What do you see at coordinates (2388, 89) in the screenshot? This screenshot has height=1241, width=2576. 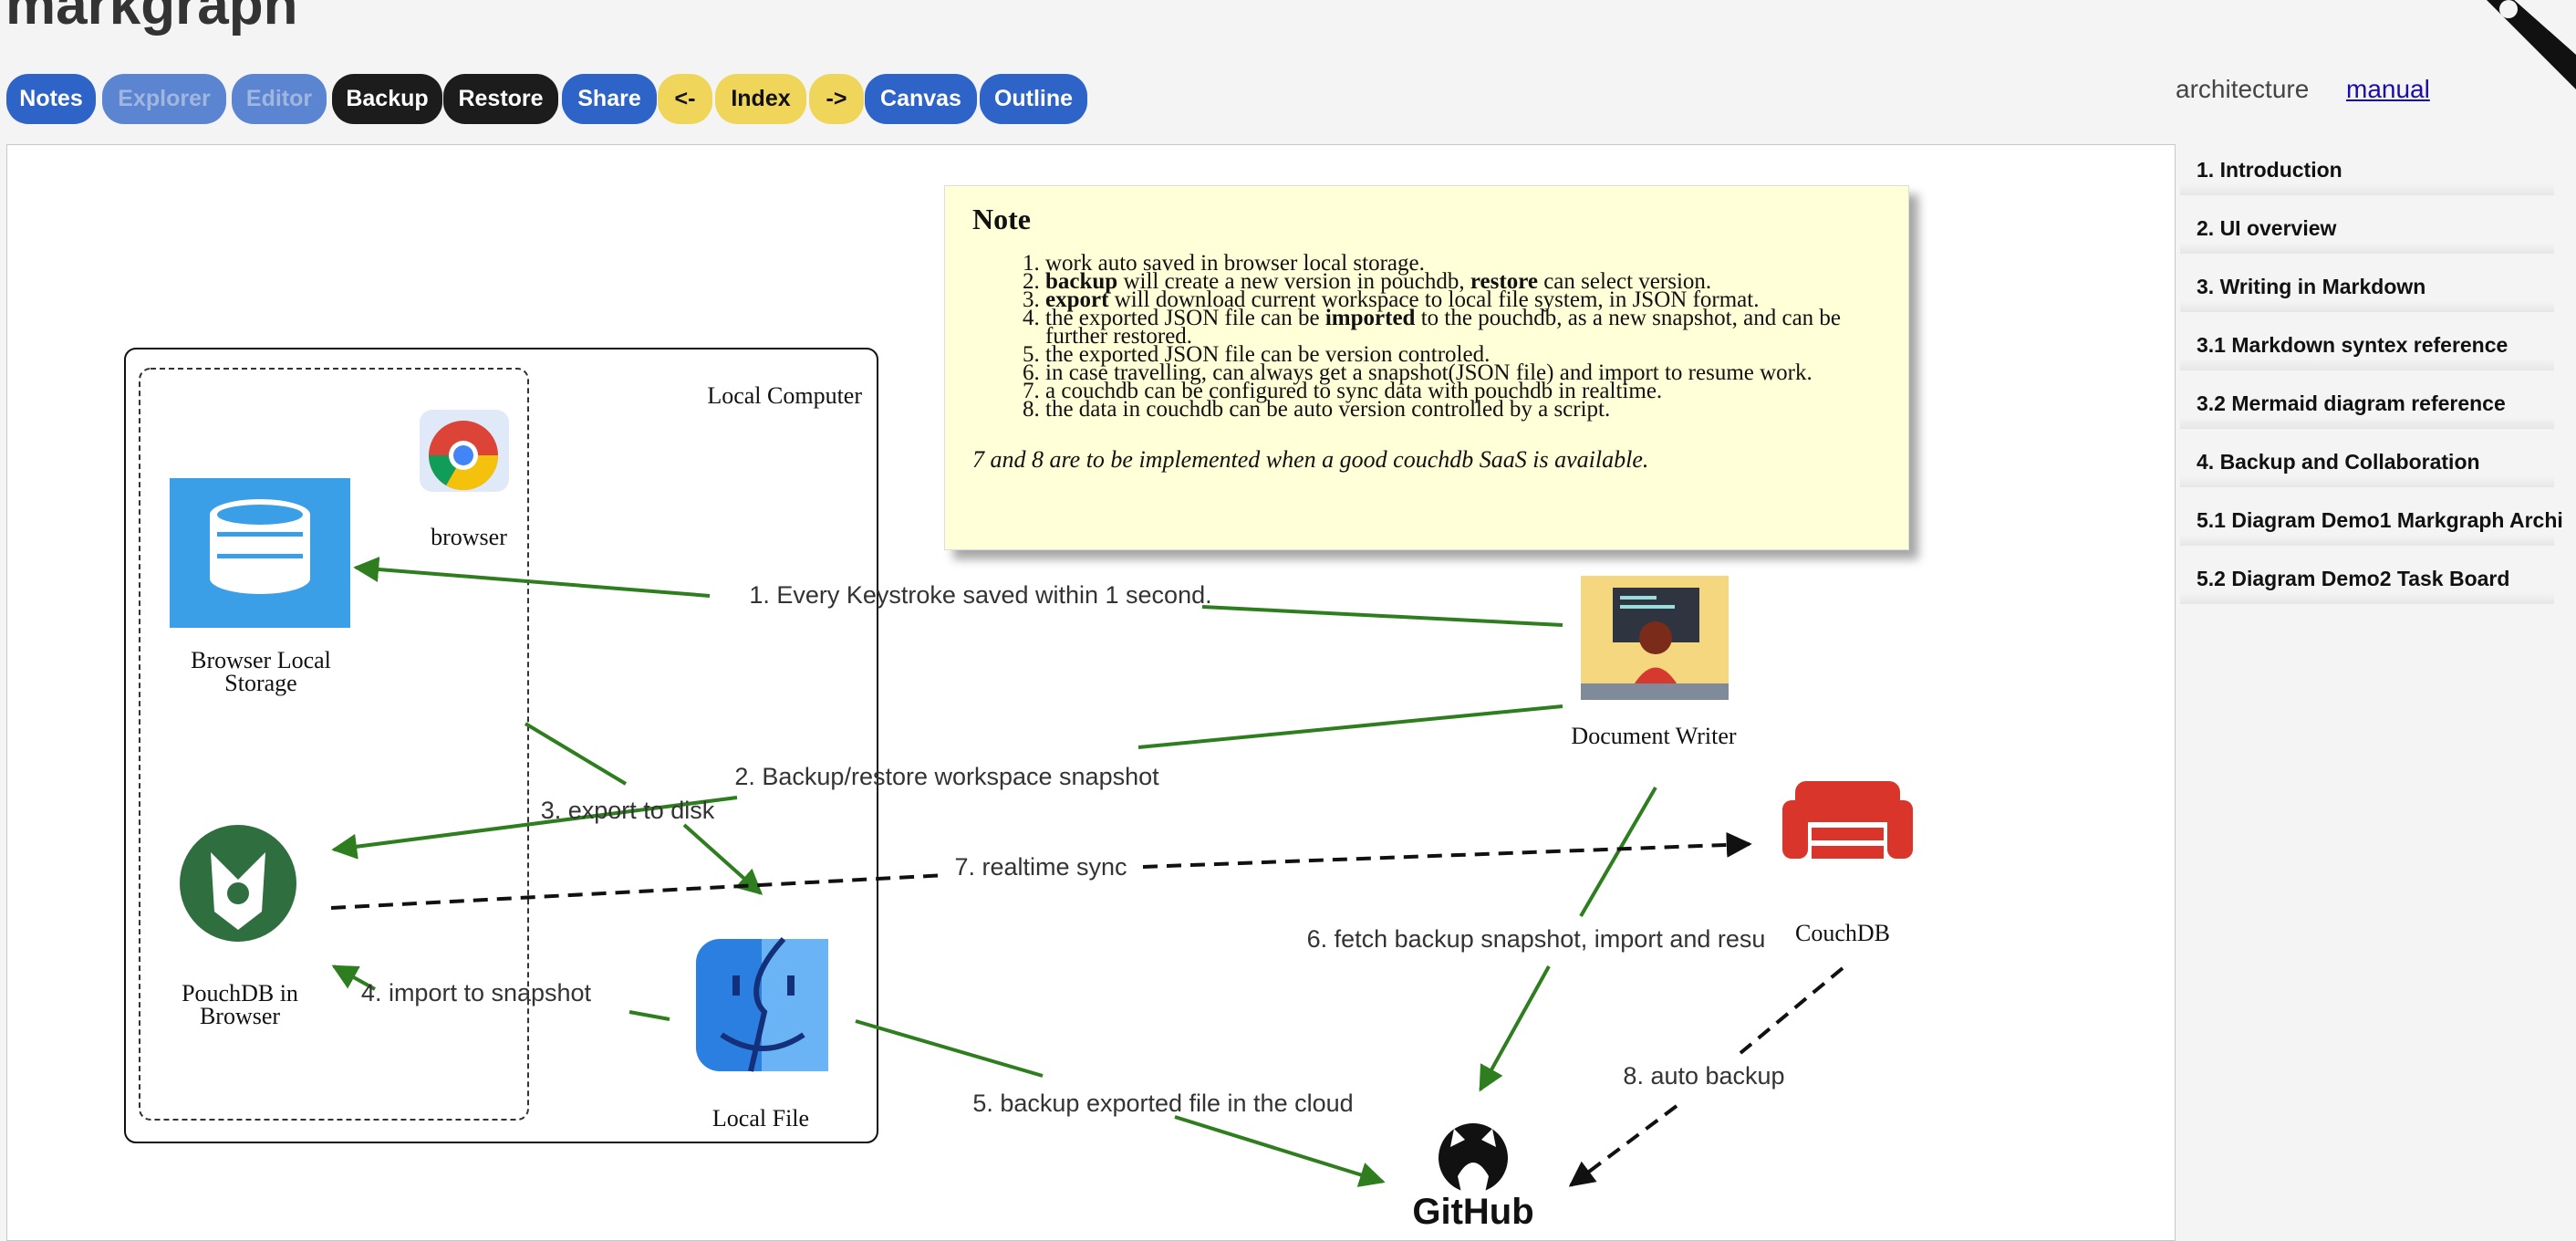 I see `manual-link: manual` at bounding box center [2388, 89].